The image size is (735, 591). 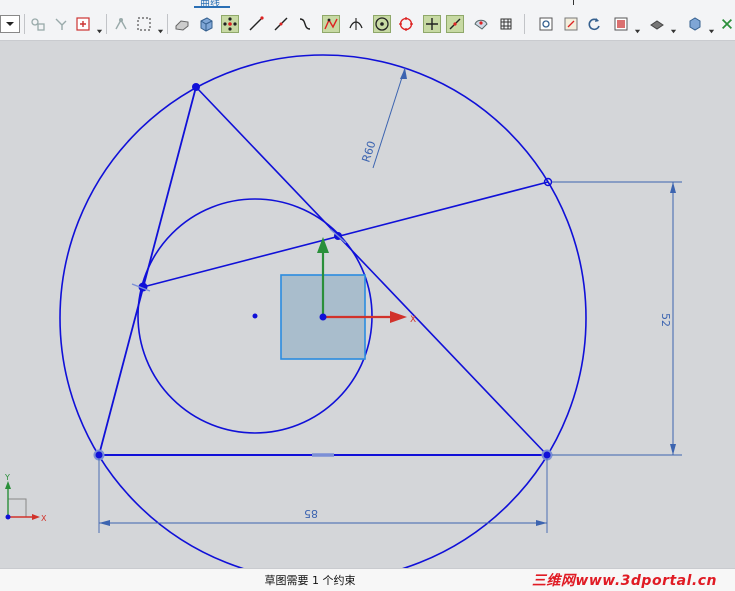 I want to click on grid-button, so click(x=506, y=24).